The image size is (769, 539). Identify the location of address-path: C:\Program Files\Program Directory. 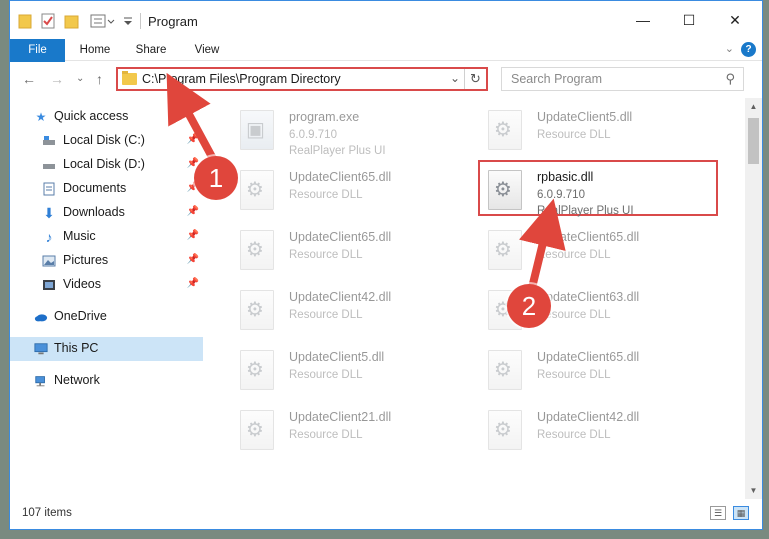
(241, 79).